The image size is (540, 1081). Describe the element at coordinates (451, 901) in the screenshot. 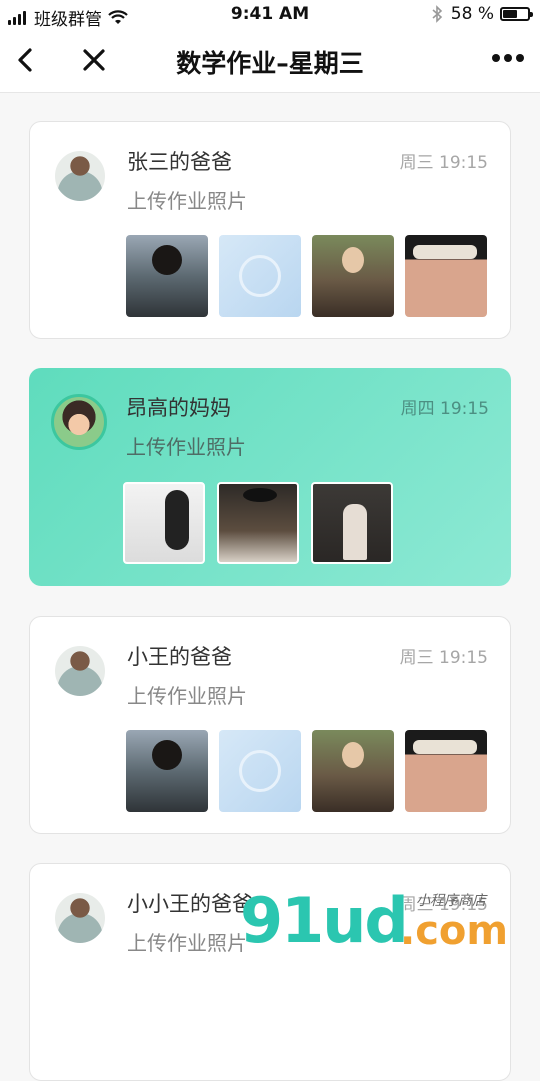

I see `watermark-tagline: 小程序商店` at that location.